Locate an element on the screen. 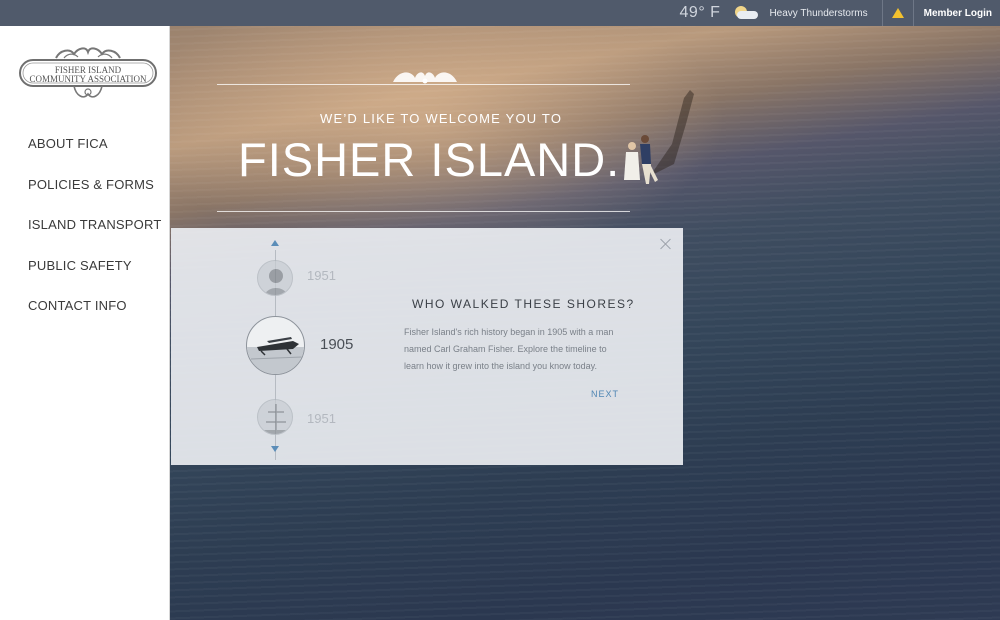 This screenshot has height=620, width=1000. timeline-node-next is located at coordinates (275, 417).